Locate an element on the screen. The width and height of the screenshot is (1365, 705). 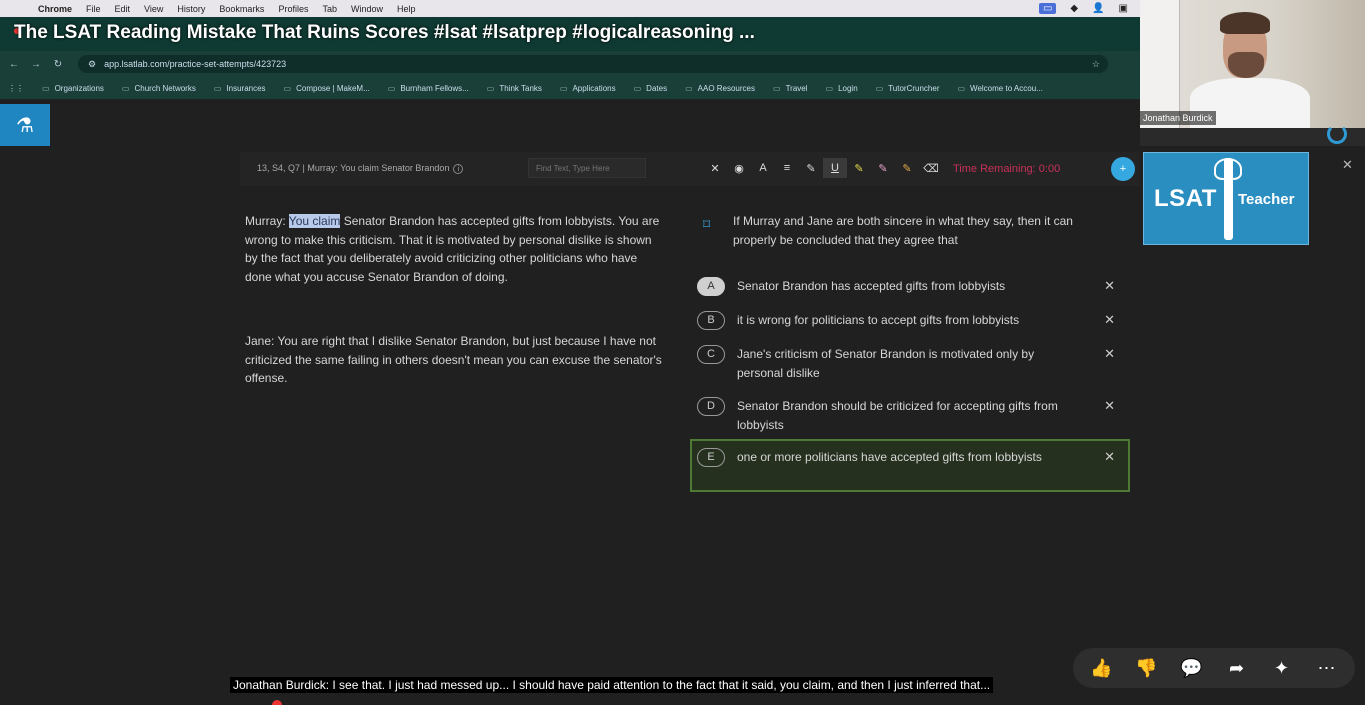
choice-letter: B is located at coordinates (711, 320).